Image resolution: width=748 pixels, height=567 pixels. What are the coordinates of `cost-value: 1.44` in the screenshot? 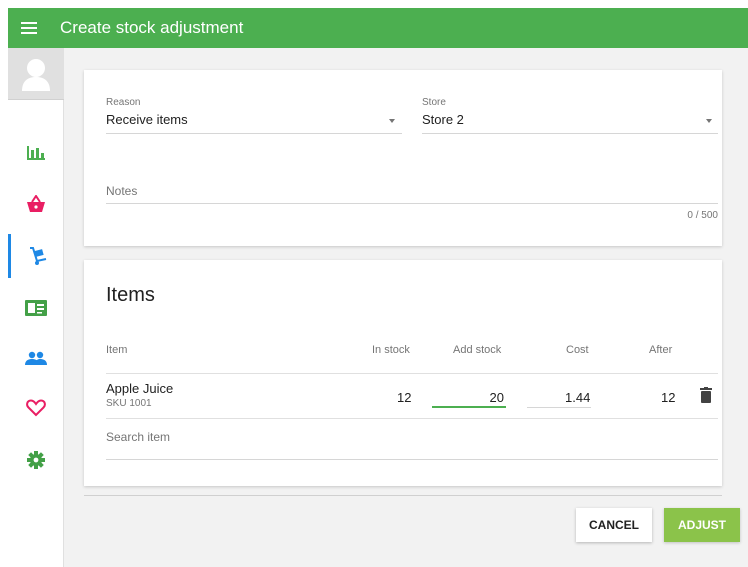 It's located at (578, 397).